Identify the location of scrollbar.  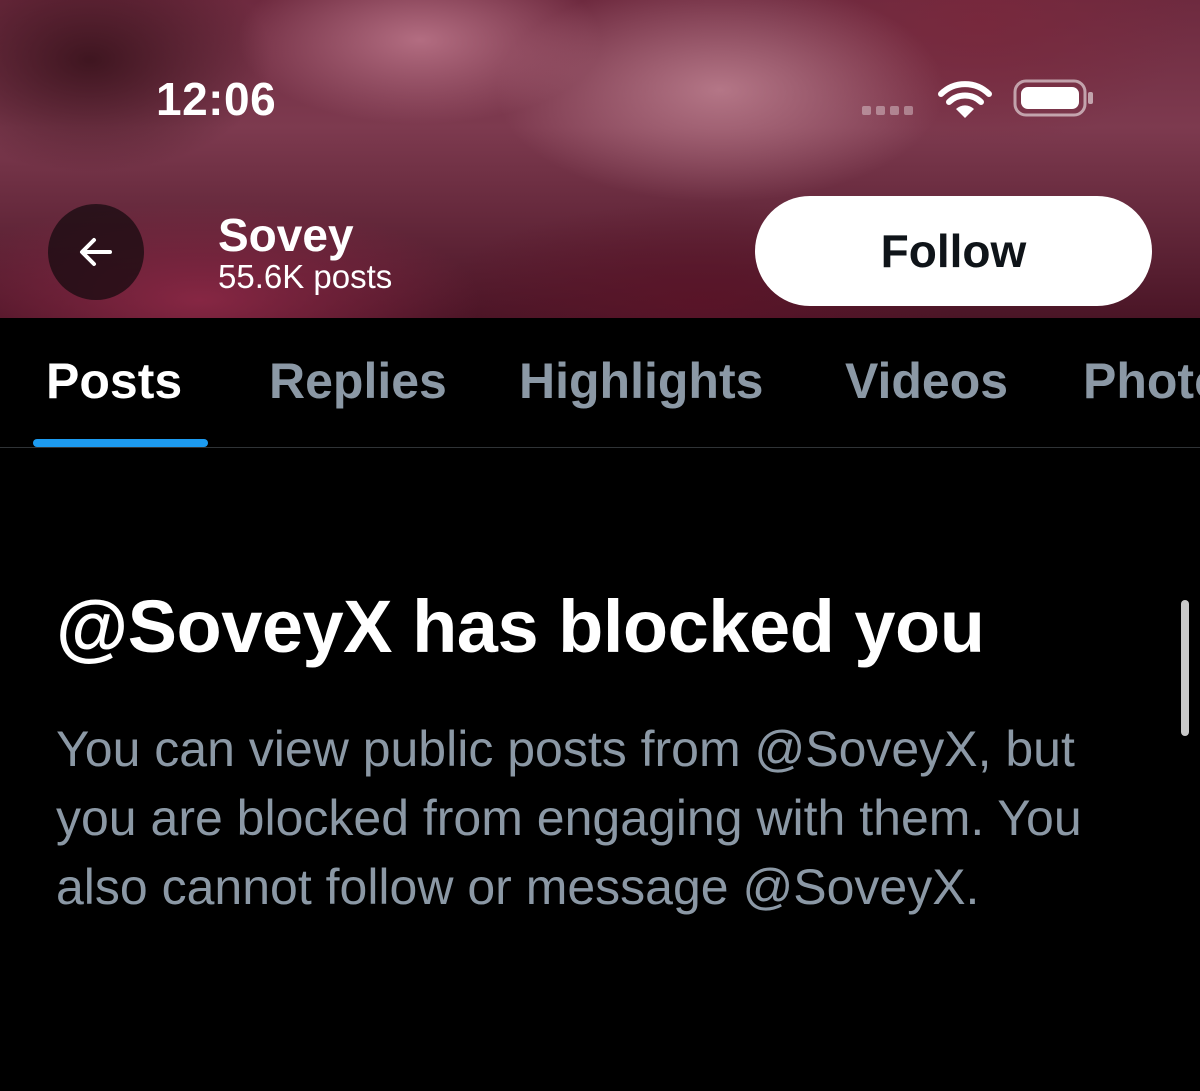
(1185, 668).